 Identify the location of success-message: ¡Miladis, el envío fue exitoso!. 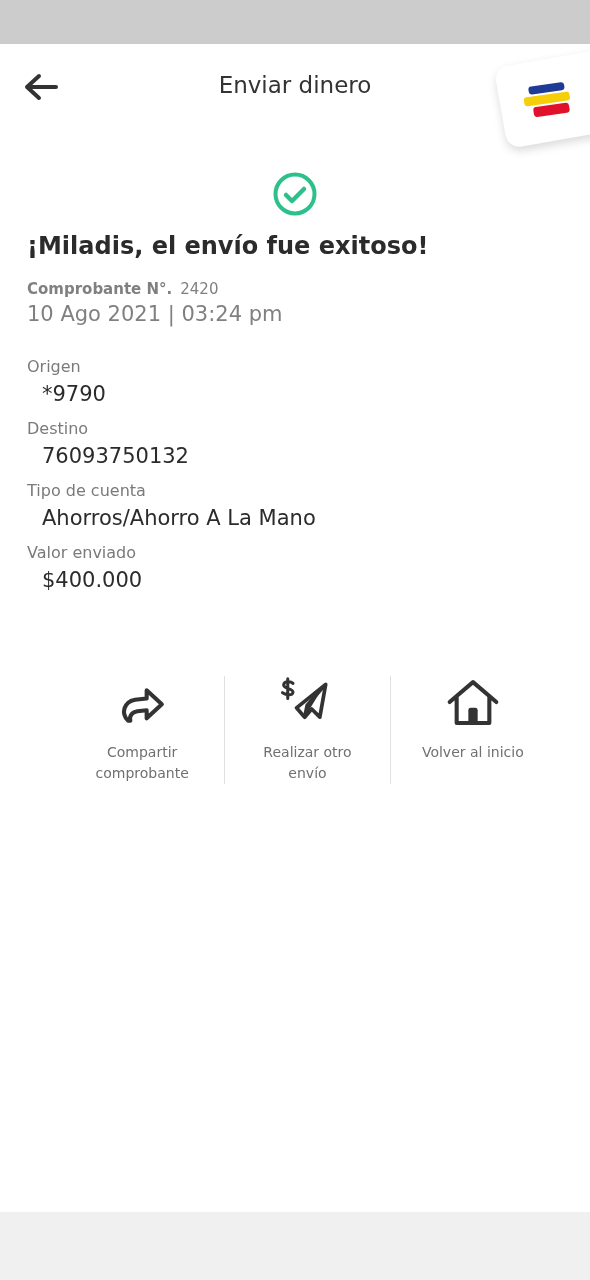
(228, 246).